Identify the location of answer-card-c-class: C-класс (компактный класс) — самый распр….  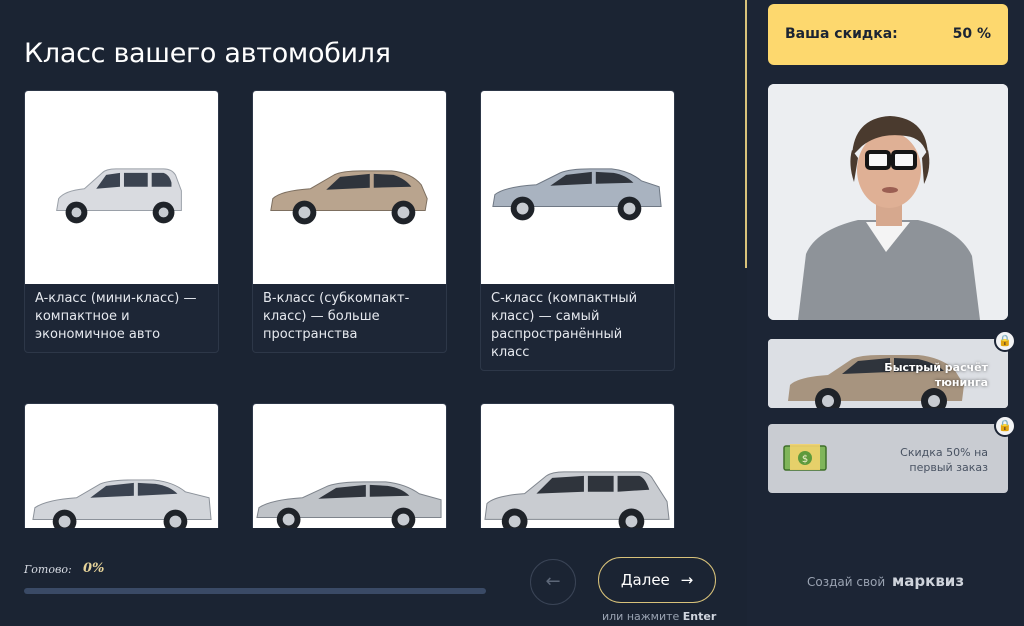
(577, 230).